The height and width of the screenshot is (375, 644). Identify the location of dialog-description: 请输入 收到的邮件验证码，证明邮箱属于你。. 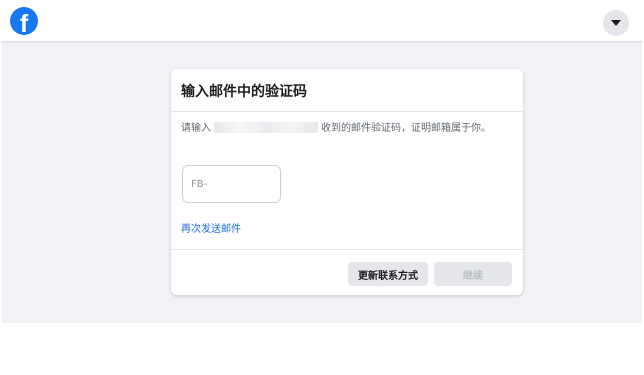
(346, 128).